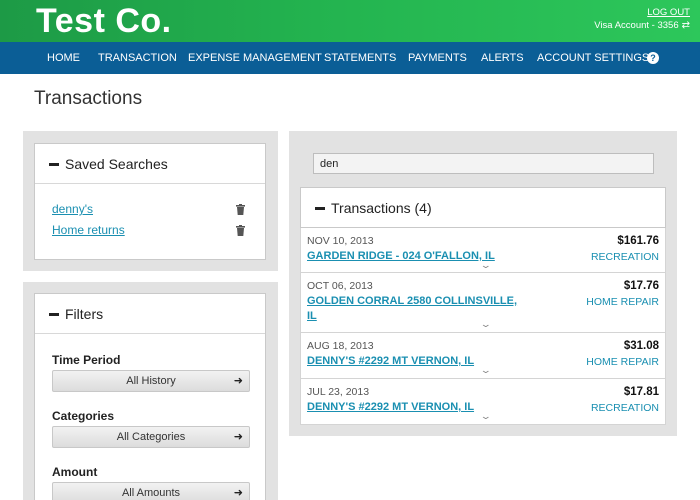 This screenshot has height=500, width=700. Describe the element at coordinates (483, 207) in the screenshot. I see `transactions-header: Transactions (4)` at that location.